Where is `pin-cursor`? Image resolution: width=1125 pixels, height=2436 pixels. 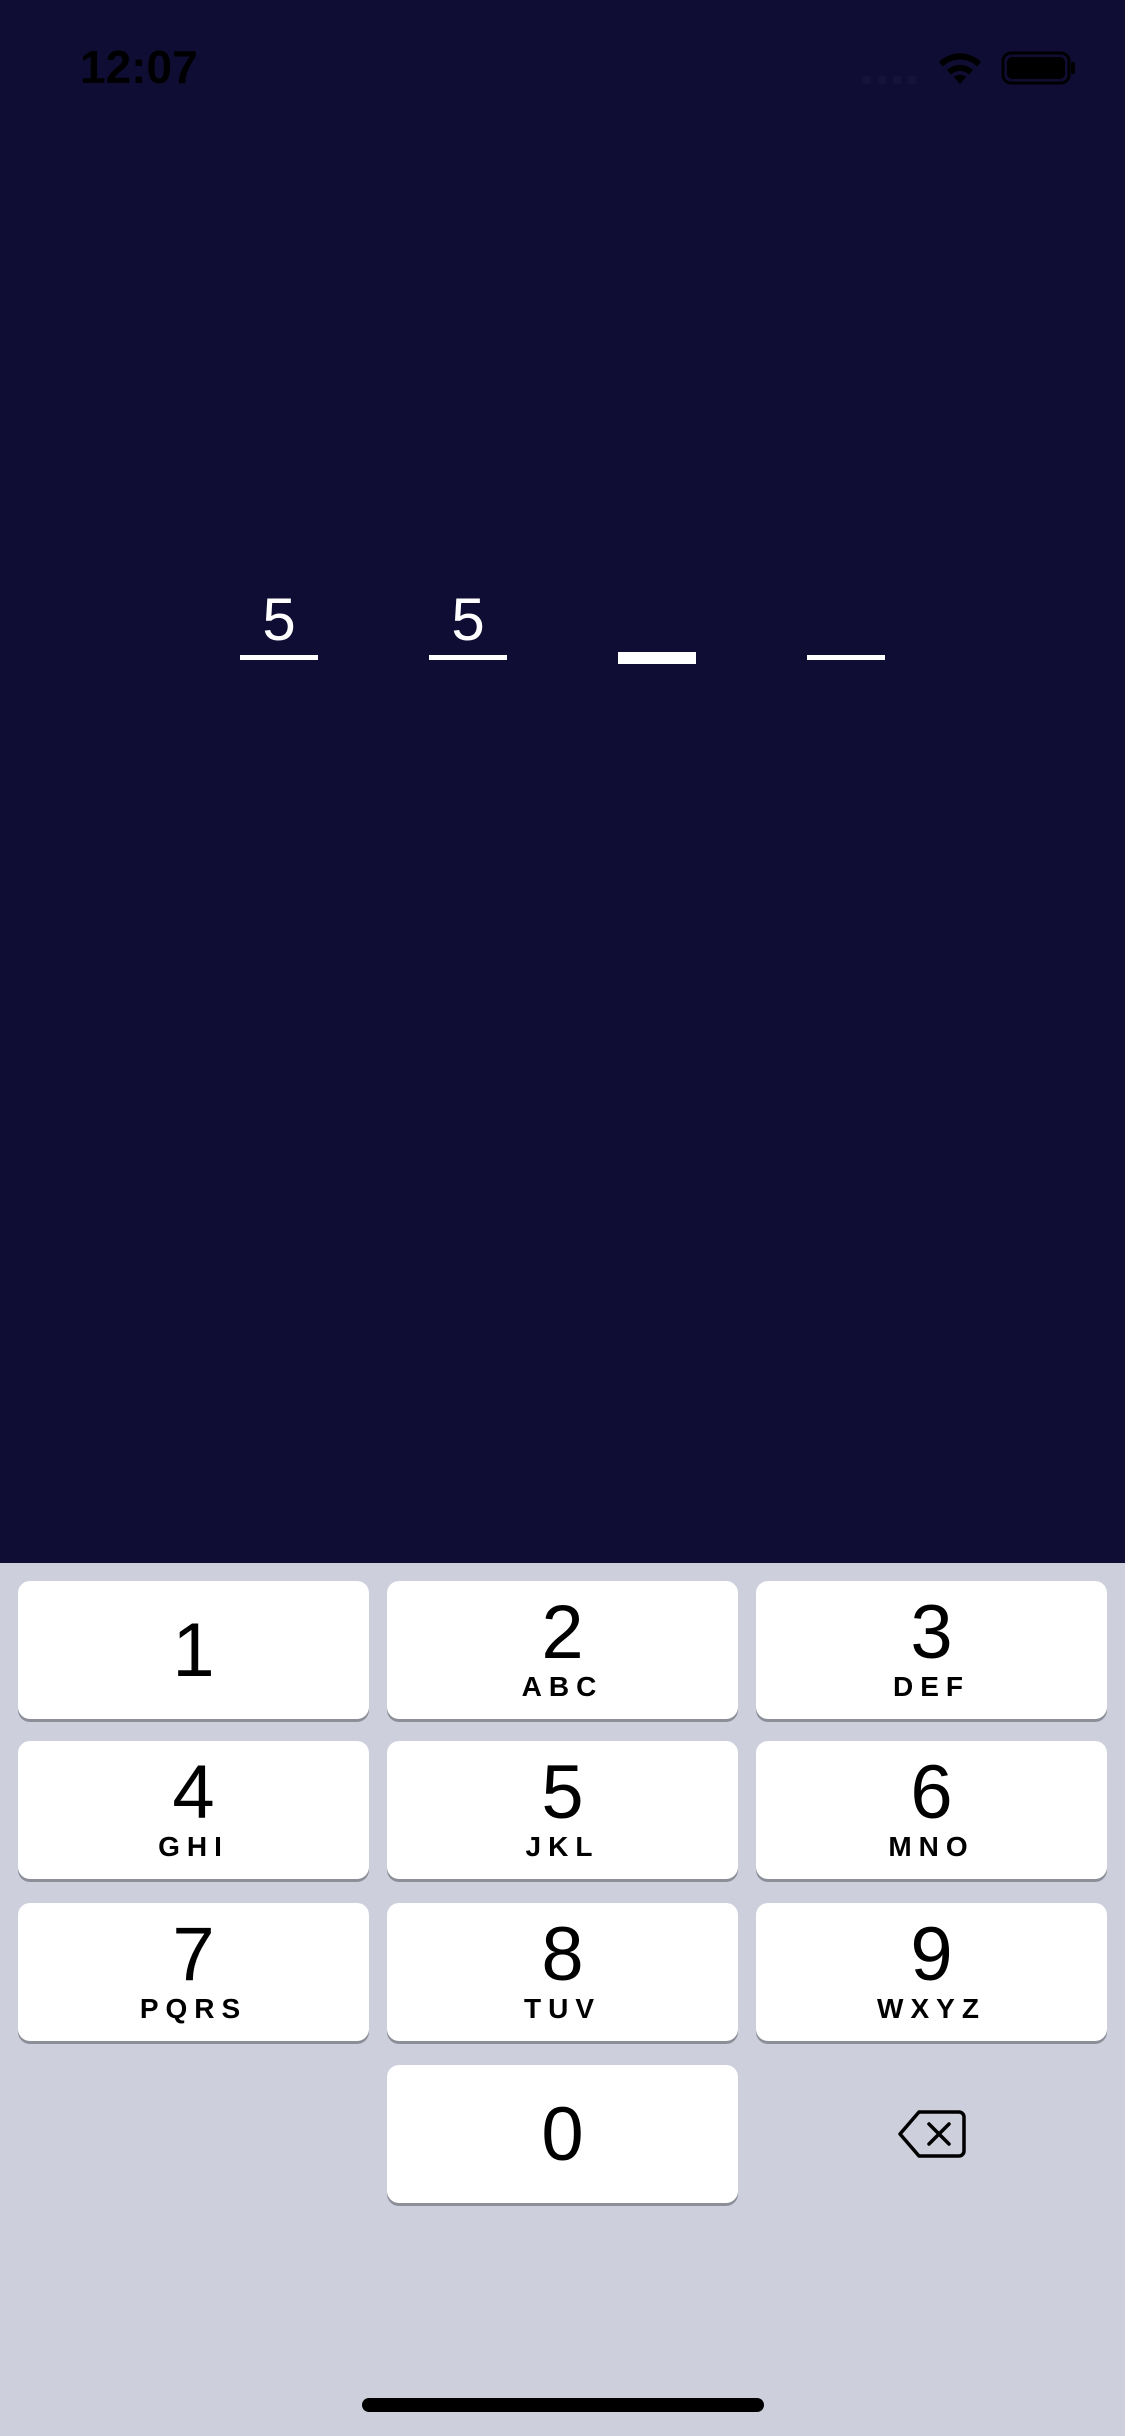 pin-cursor is located at coordinates (657, 658).